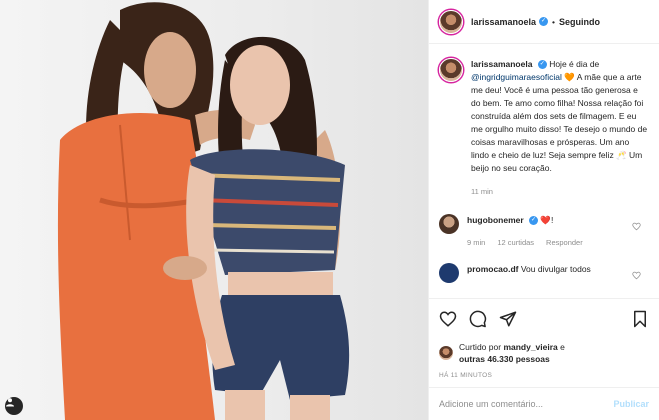 The height and width of the screenshot is (420, 659). I want to click on author-avatar, so click(451, 21).